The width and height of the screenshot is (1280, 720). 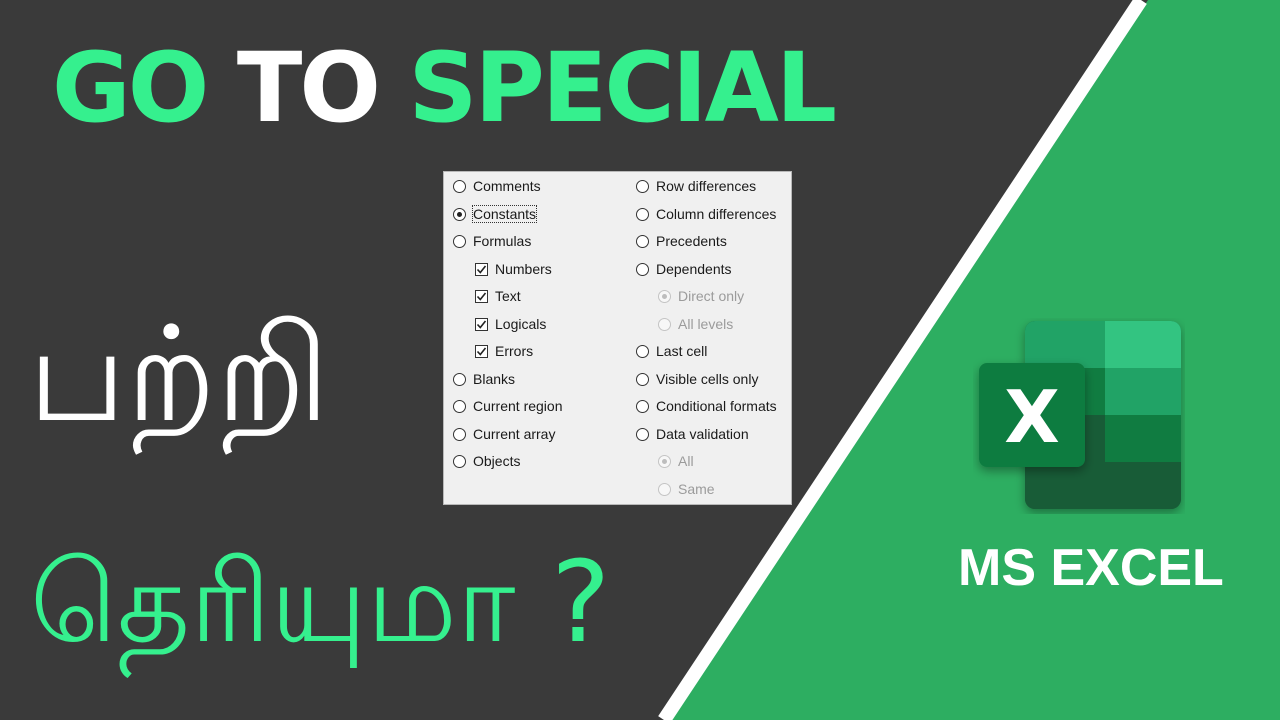 I want to click on radio-blanks, so click(x=459, y=379).